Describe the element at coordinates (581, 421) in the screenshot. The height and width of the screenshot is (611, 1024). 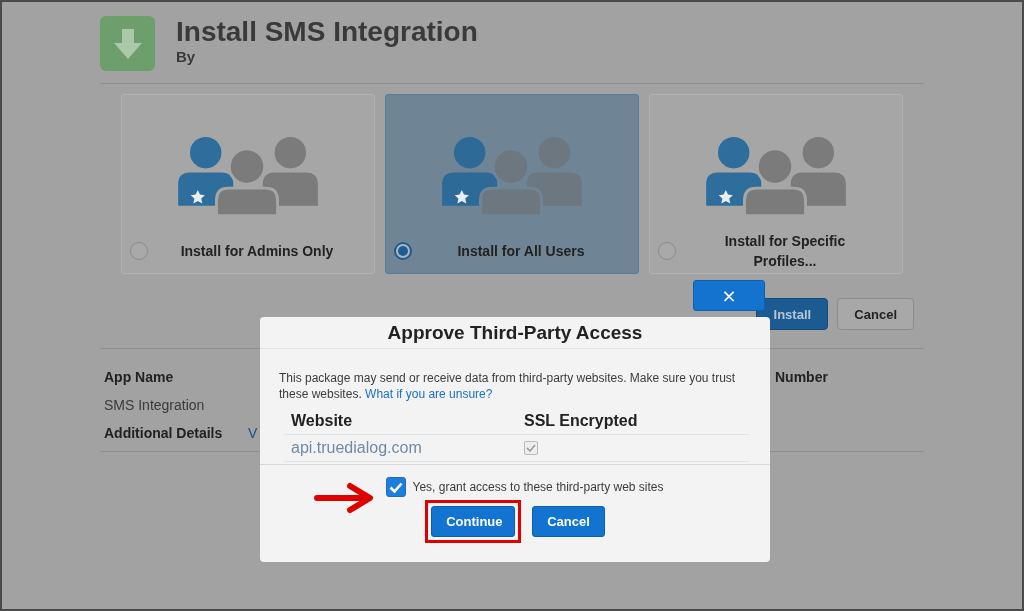
I see `column-header: SSL Encrypted` at that location.